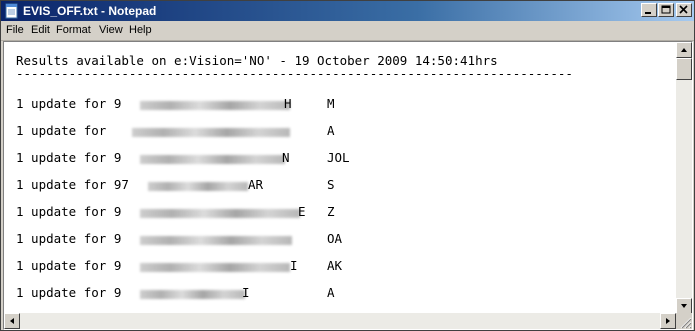 The image size is (695, 331). Describe the element at coordinates (340, 321) in the screenshot. I see `horizontal-scrollbar` at that location.